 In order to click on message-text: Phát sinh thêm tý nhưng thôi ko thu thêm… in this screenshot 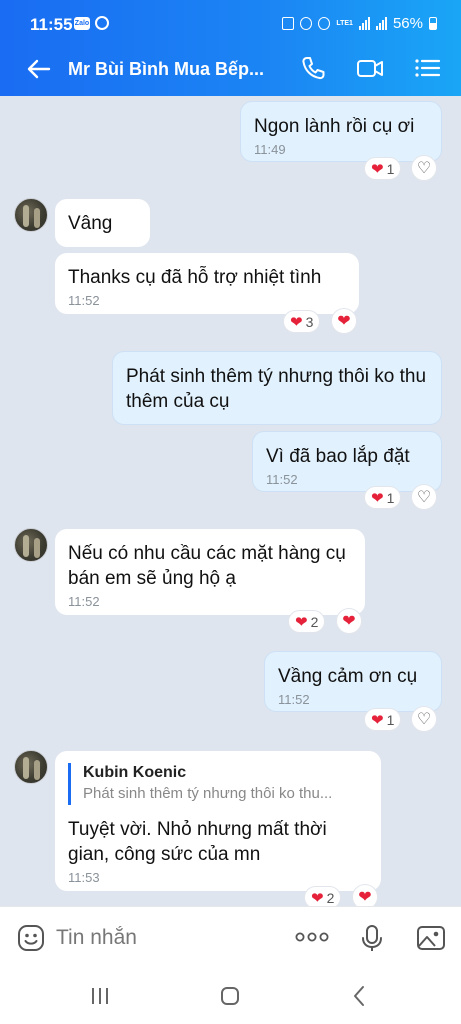, I will do `click(276, 389)`.